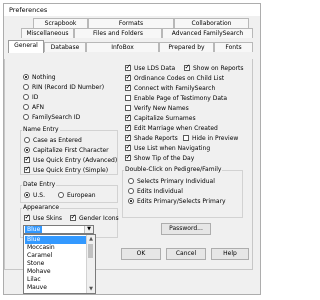 This screenshot has height=300, width=320. Describe the element at coordinates (56, 280) in the screenshot. I see `skin-option-lilac: Lilac` at that location.